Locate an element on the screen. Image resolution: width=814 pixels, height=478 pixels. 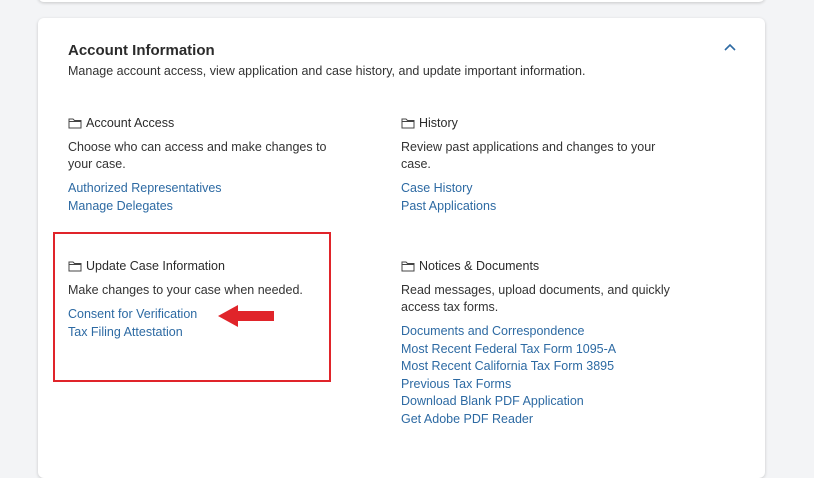
card-title: Account Information is located at coordinates (141, 50).